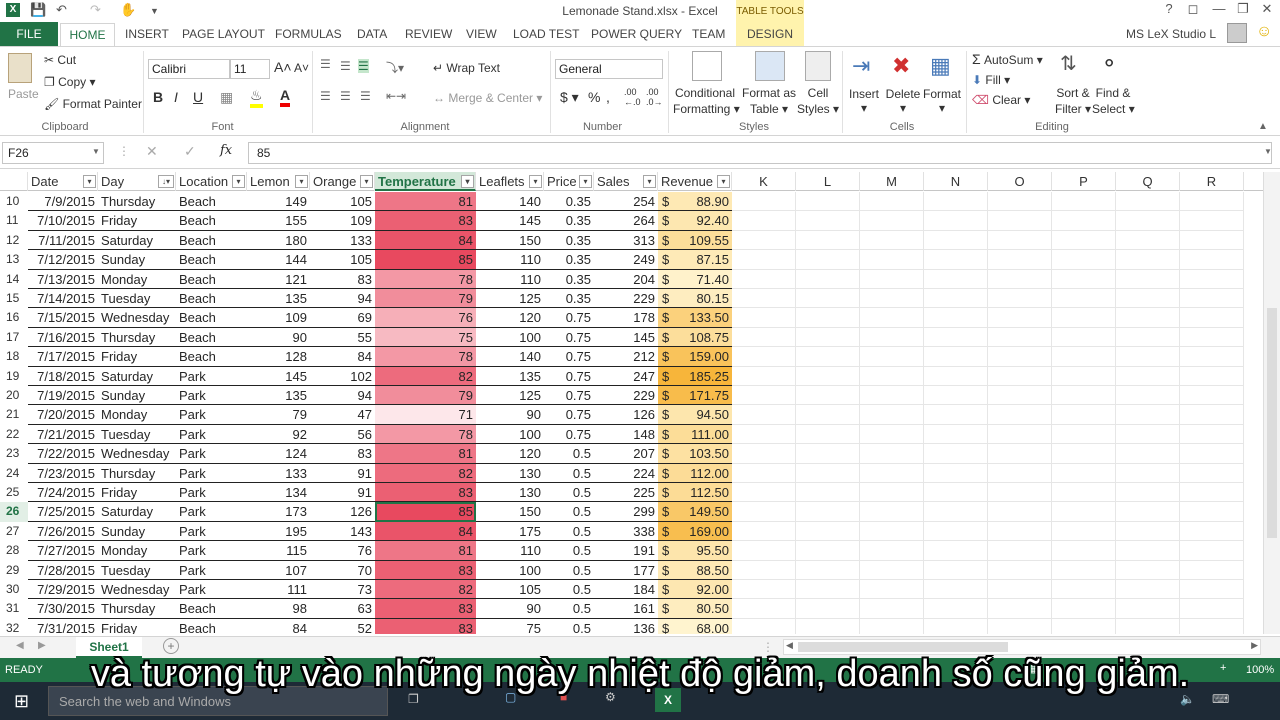 This screenshot has width=1280, height=720. I want to click on cell-day: Sunday, so click(137, 260).